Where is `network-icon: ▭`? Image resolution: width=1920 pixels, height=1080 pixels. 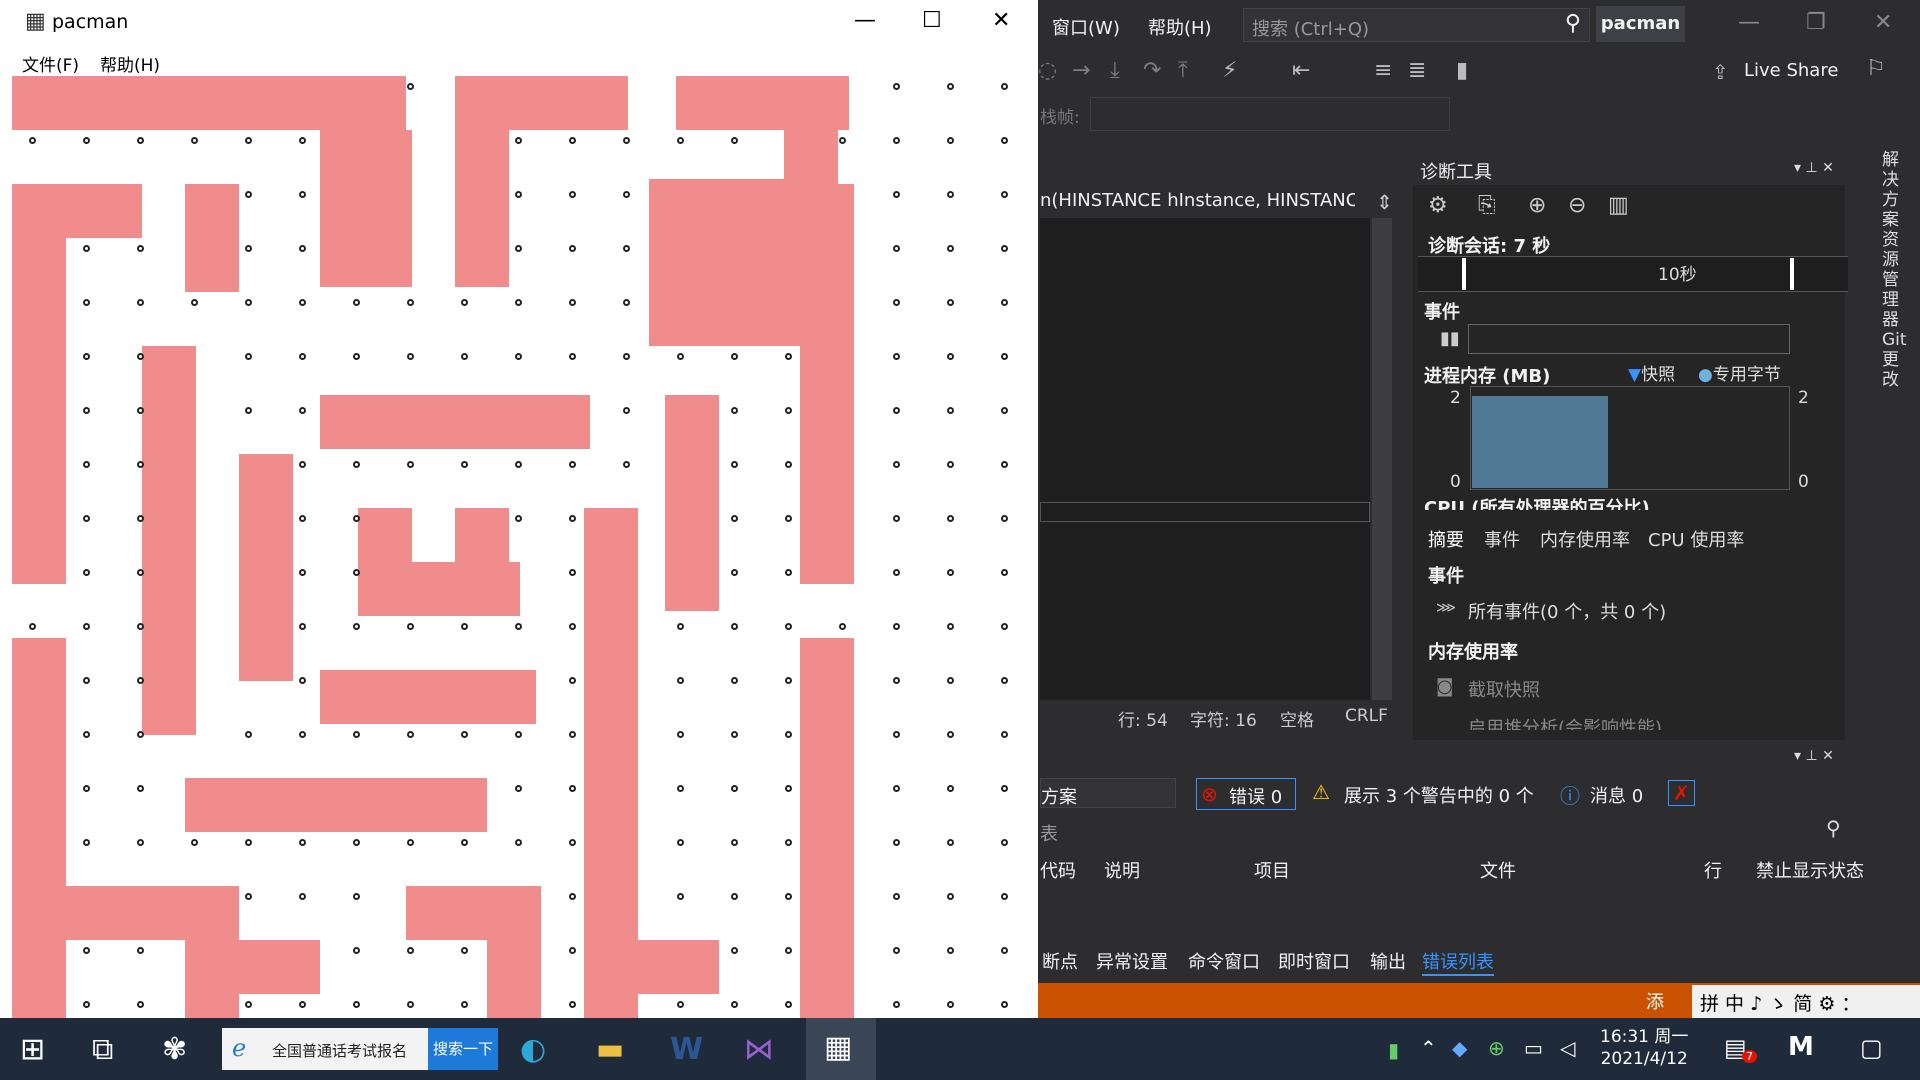 network-icon: ▭ is located at coordinates (1533, 1048).